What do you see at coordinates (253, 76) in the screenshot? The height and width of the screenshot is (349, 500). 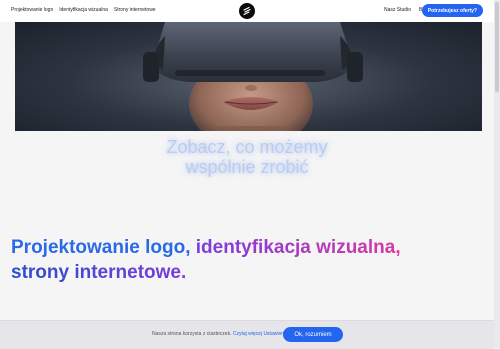 I see `vr-headset-portrait-image` at bounding box center [253, 76].